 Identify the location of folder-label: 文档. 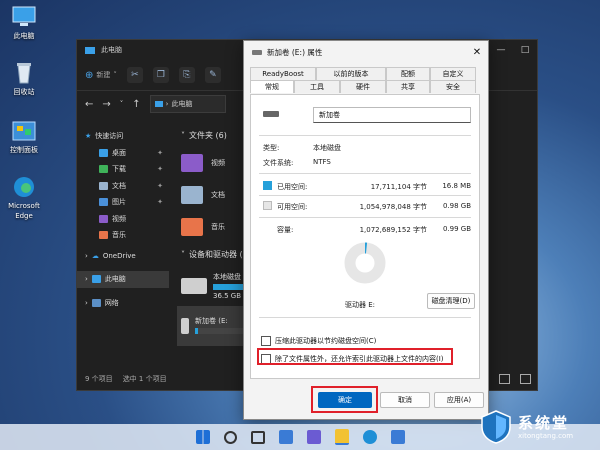
(218, 195).